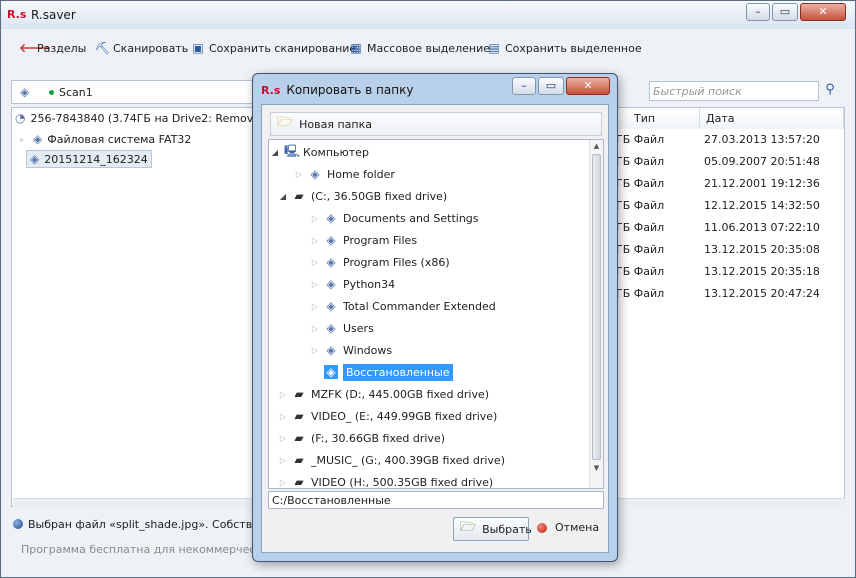 This screenshot has height=578, width=856. Describe the element at coordinates (762, 139) in the screenshot. I see `cell-date: 27.03.2013 13:57:20` at that location.